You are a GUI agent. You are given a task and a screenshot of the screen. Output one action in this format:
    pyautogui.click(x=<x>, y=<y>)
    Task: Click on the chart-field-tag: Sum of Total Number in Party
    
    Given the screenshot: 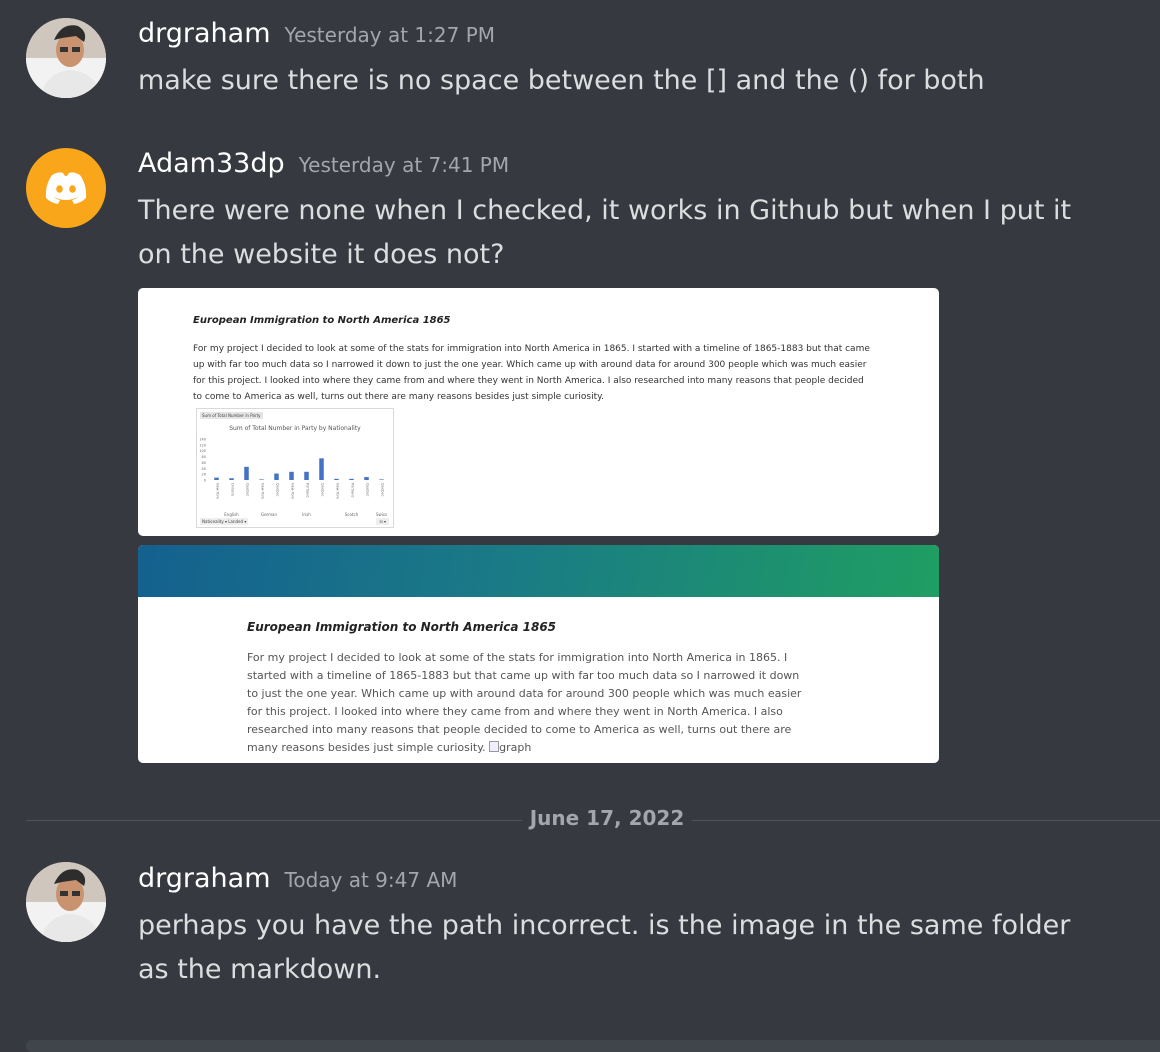 What is the action you would take?
    pyautogui.click(x=231, y=415)
    